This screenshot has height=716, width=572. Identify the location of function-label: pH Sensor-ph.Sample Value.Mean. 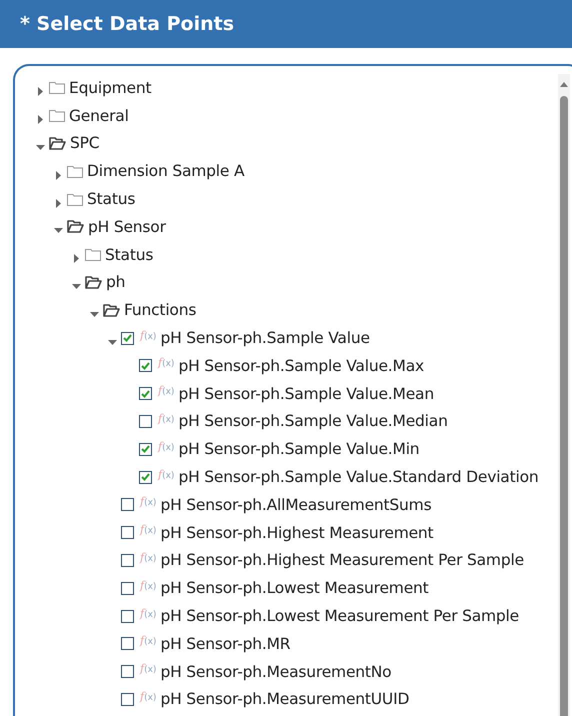
(306, 393).